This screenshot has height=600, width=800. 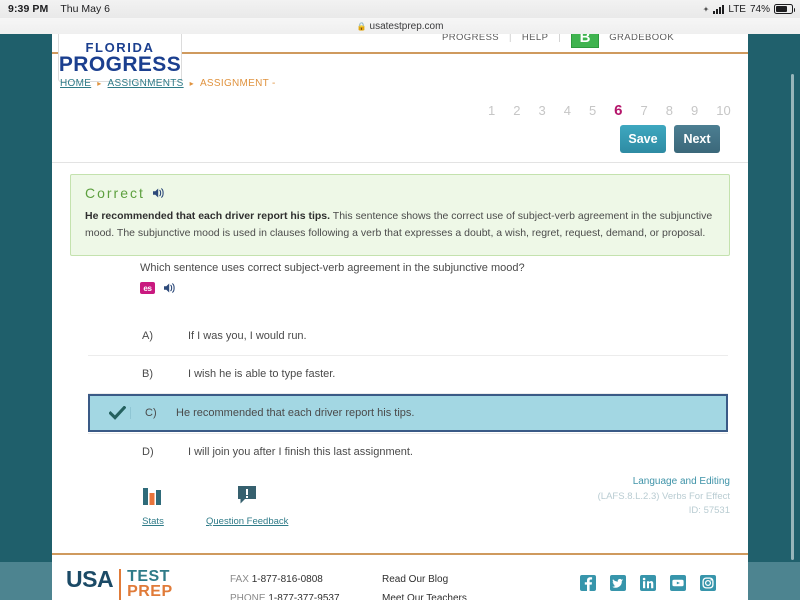 I want to click on url-text: usatestprep.com, so click(x=406, y=26).